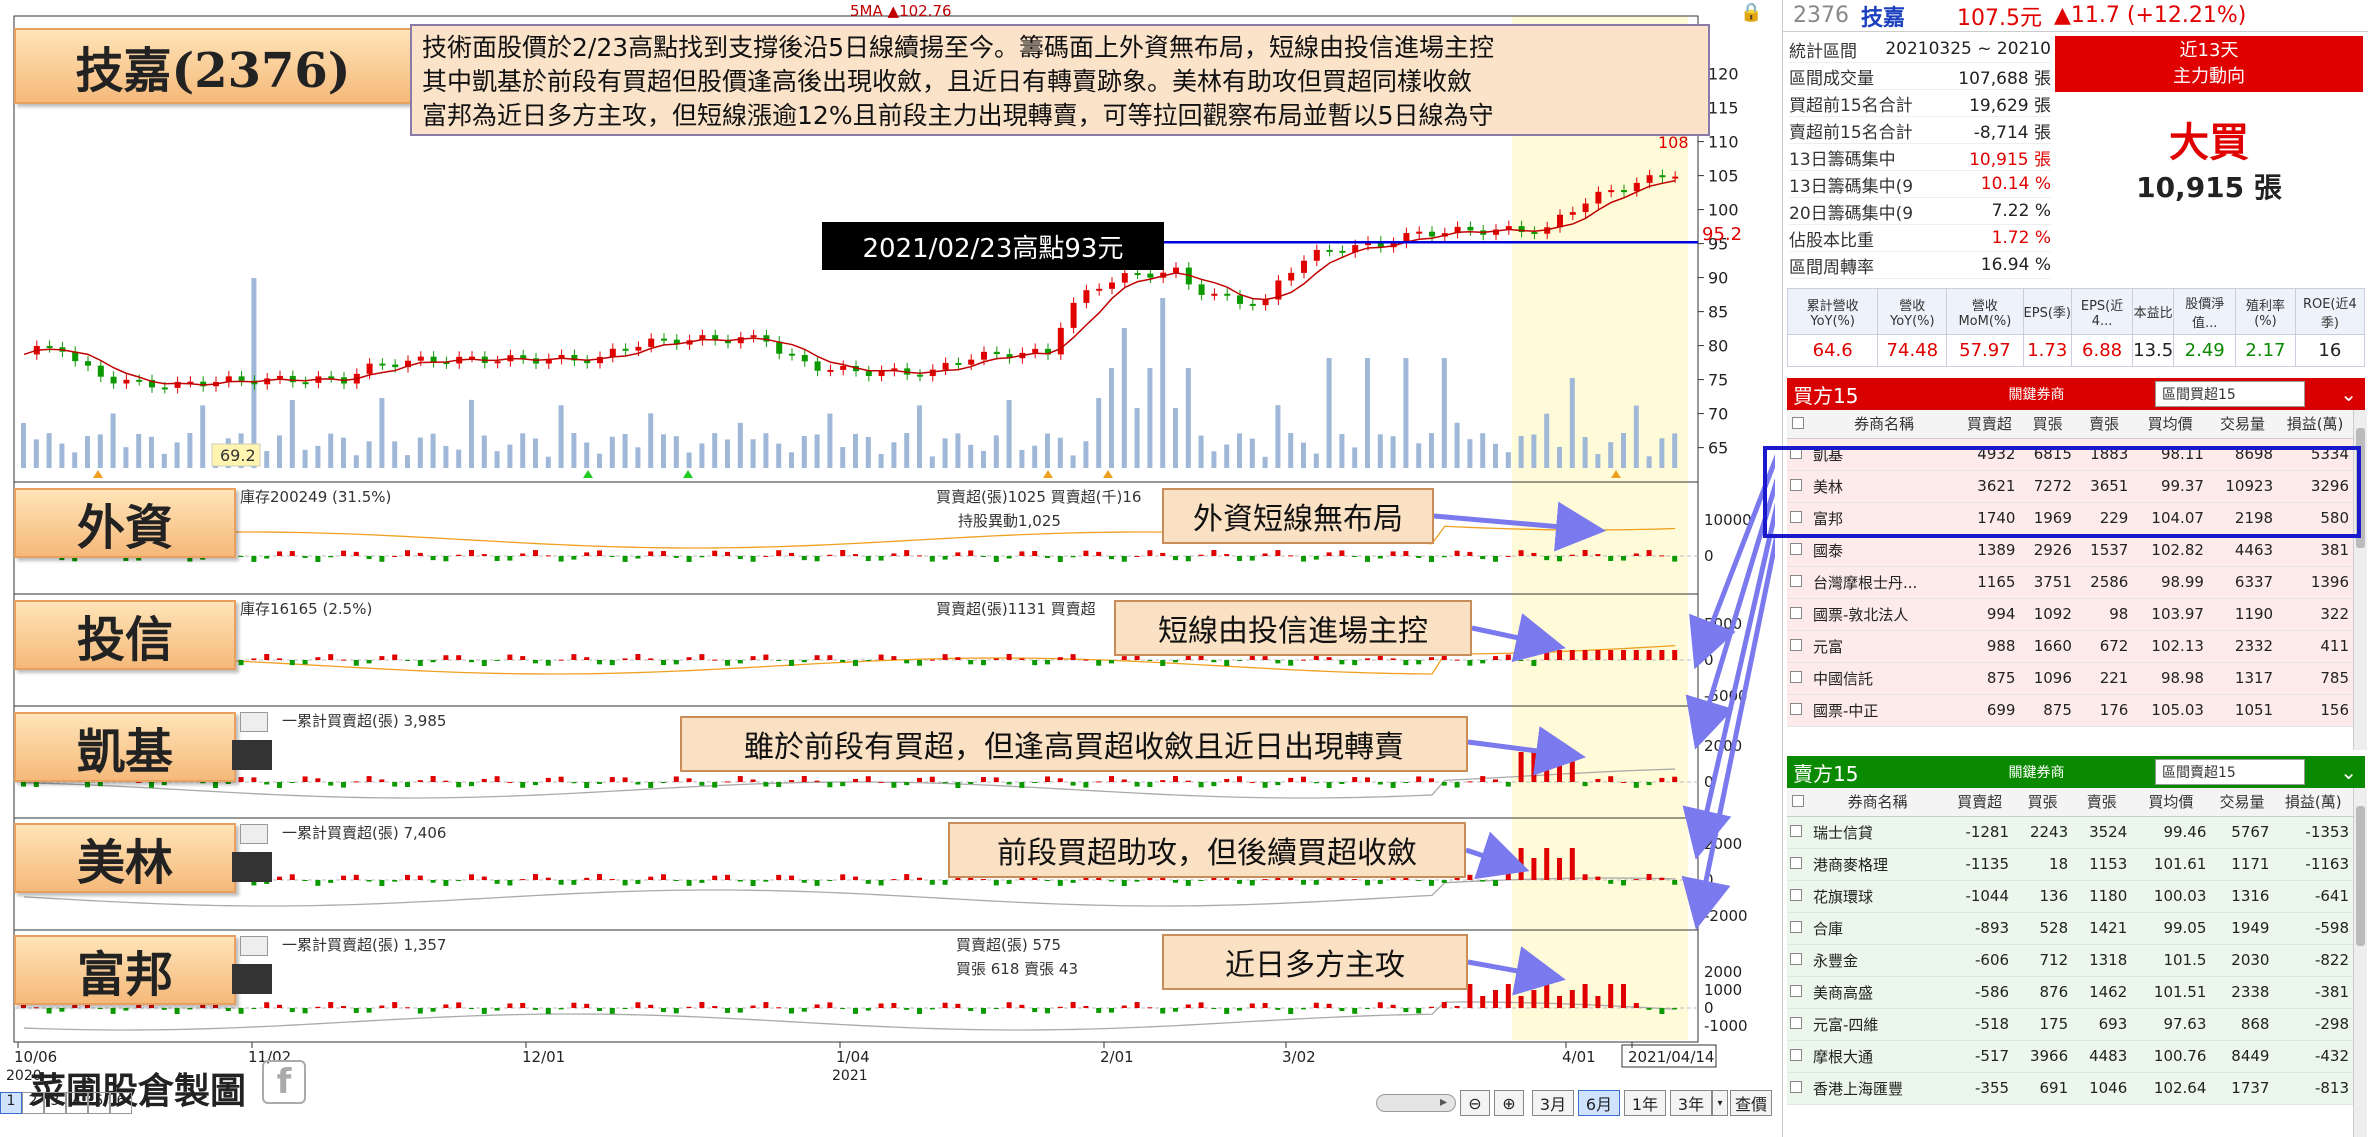 This screenshot has width=2368, height=1137. Describe the element at coordinates (2070, 864) in the screenshot. I see `broker-row: 港商麥格理 -1135 18 1153 101.61 1171 -1163` at that location.